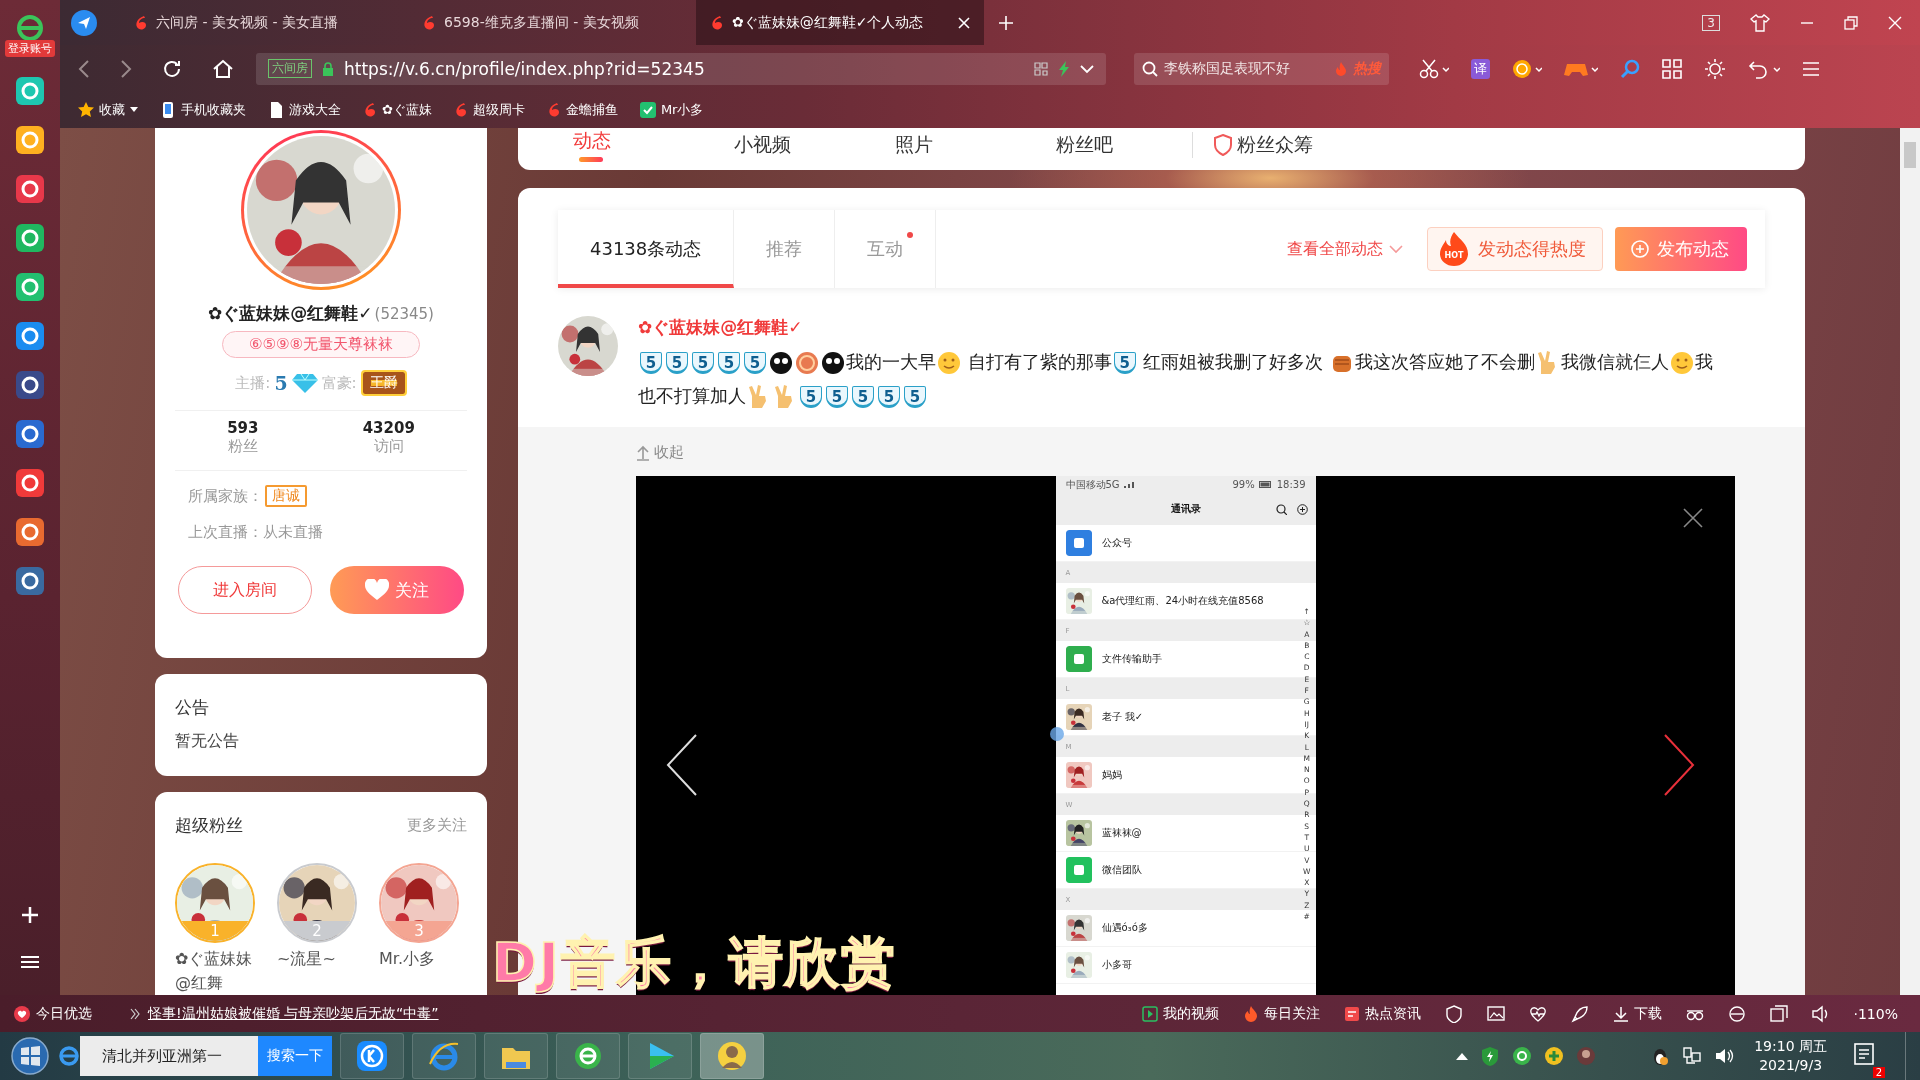 The width and height of the screenshot is (1920, 1080). What do you see at coordinates (1495, 1013) in the screenshot?
I see `image-icon` at bounding box center [1495, 1013].